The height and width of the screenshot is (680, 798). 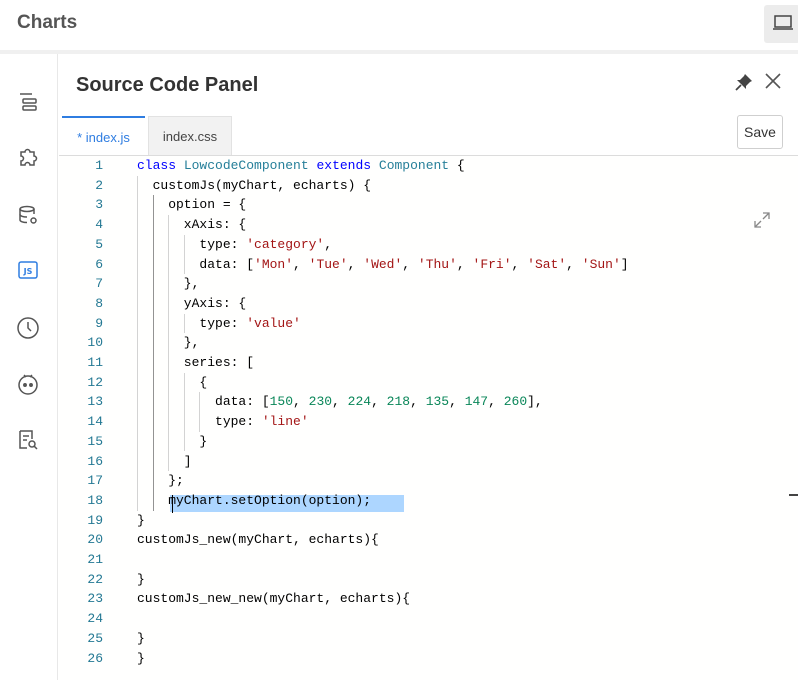 I want to click on line-number: 17, so click(x=95, y=481).